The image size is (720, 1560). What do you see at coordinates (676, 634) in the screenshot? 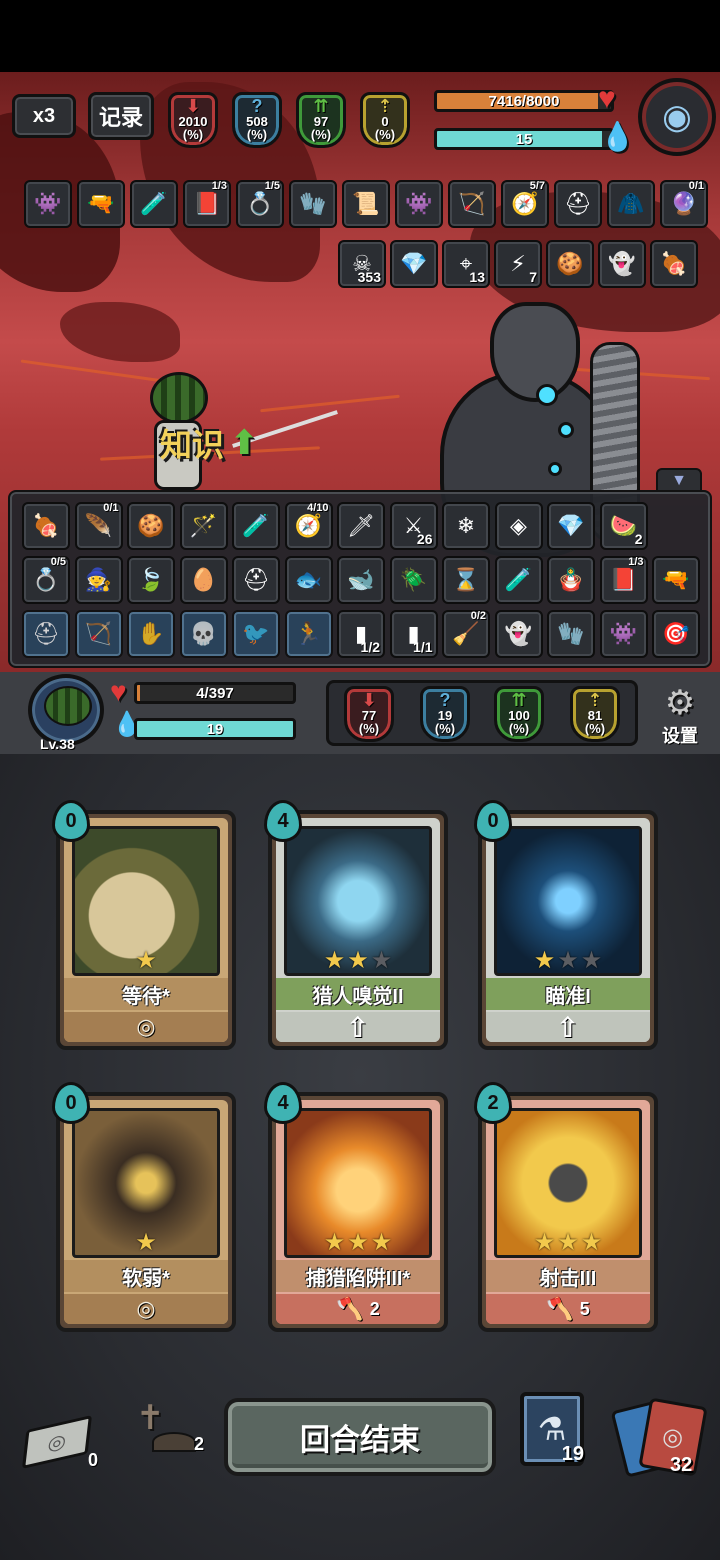
I see `arrow-quiver-item: 🎯` at bounding box center [676, 634].